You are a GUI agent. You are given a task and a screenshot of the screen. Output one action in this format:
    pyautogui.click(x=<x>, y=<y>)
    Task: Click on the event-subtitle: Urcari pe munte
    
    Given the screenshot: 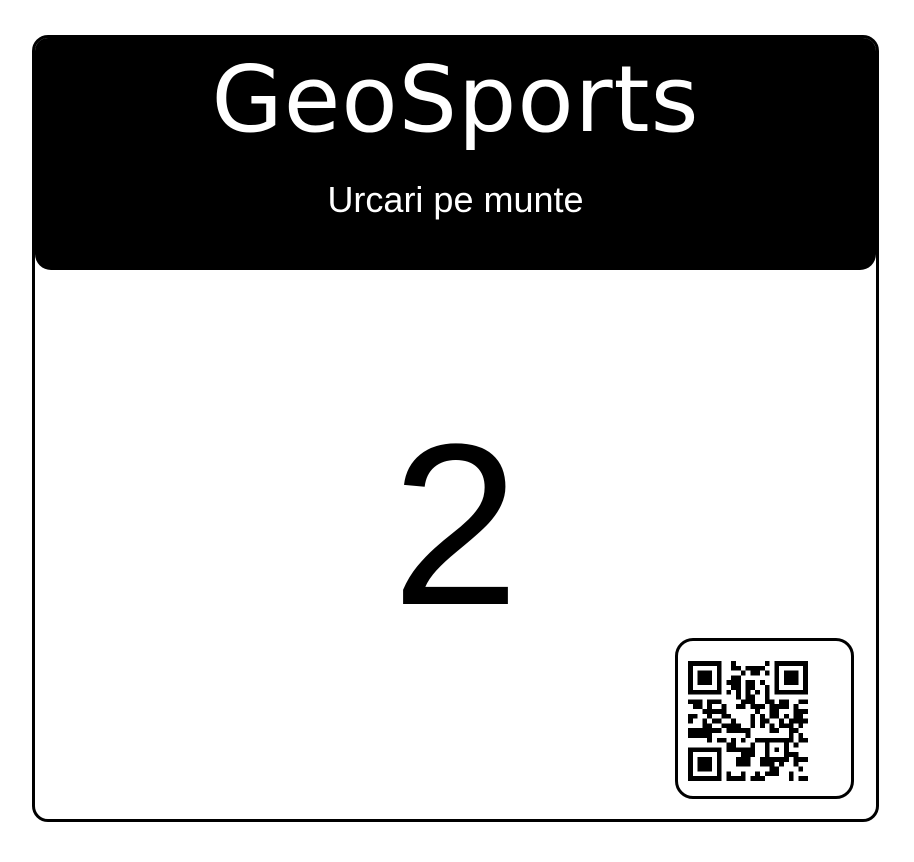 What is the action you would take?
    pyautogui.click(x=455, y=199)
    